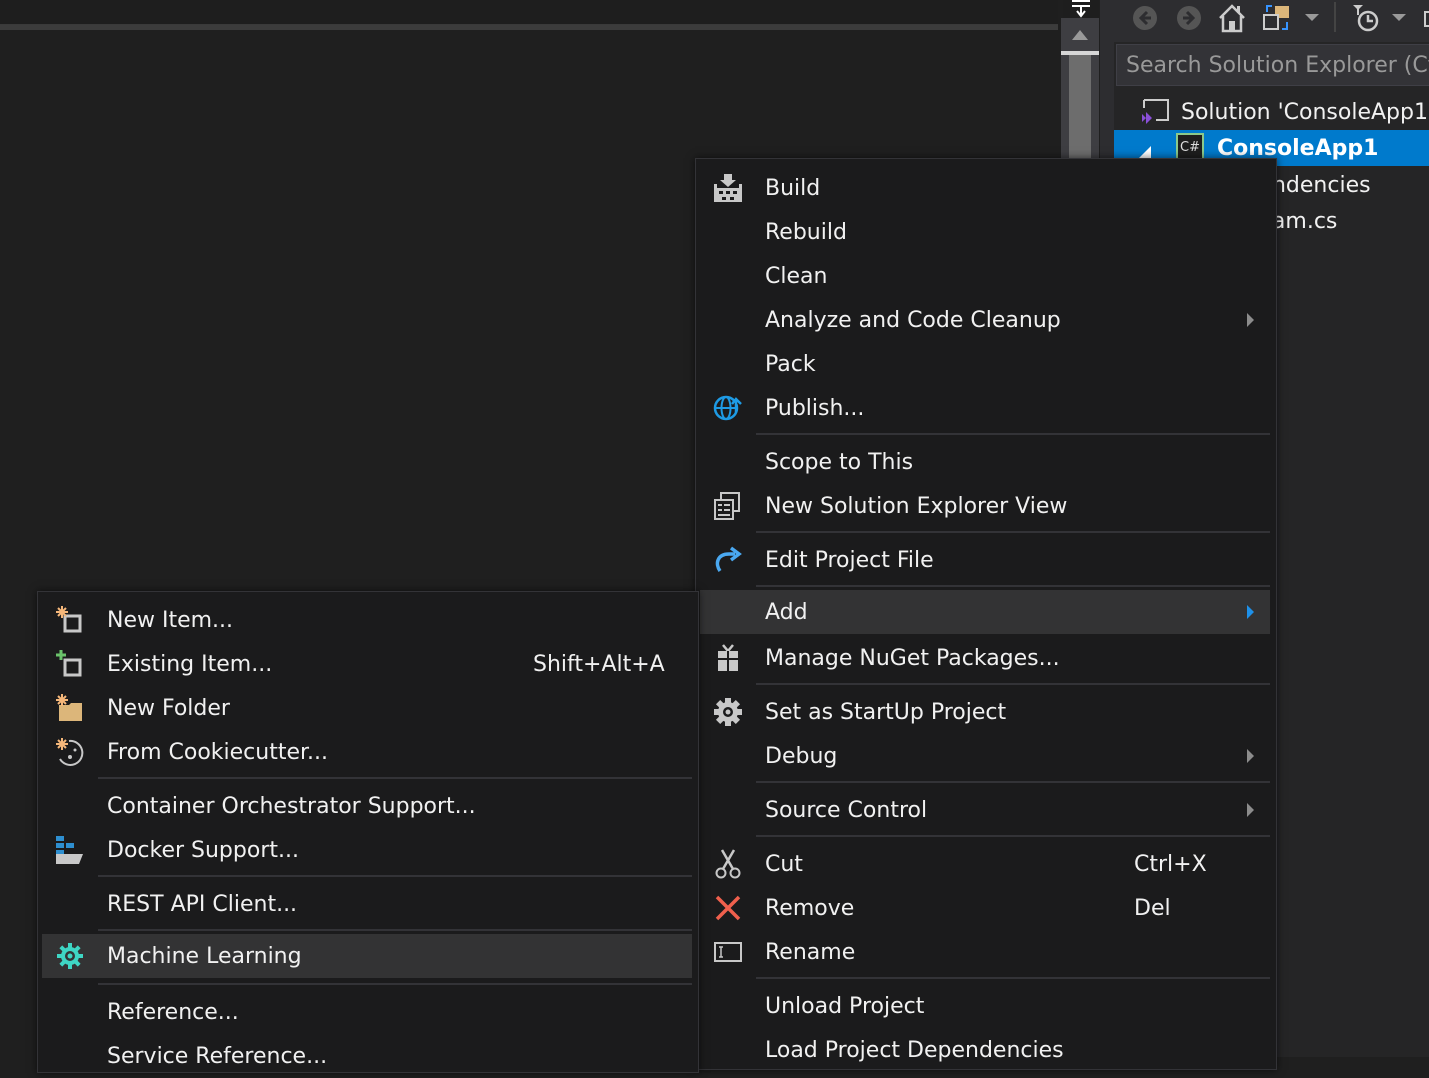  I want to click on cookiecutter-icon, so click(70, 752).